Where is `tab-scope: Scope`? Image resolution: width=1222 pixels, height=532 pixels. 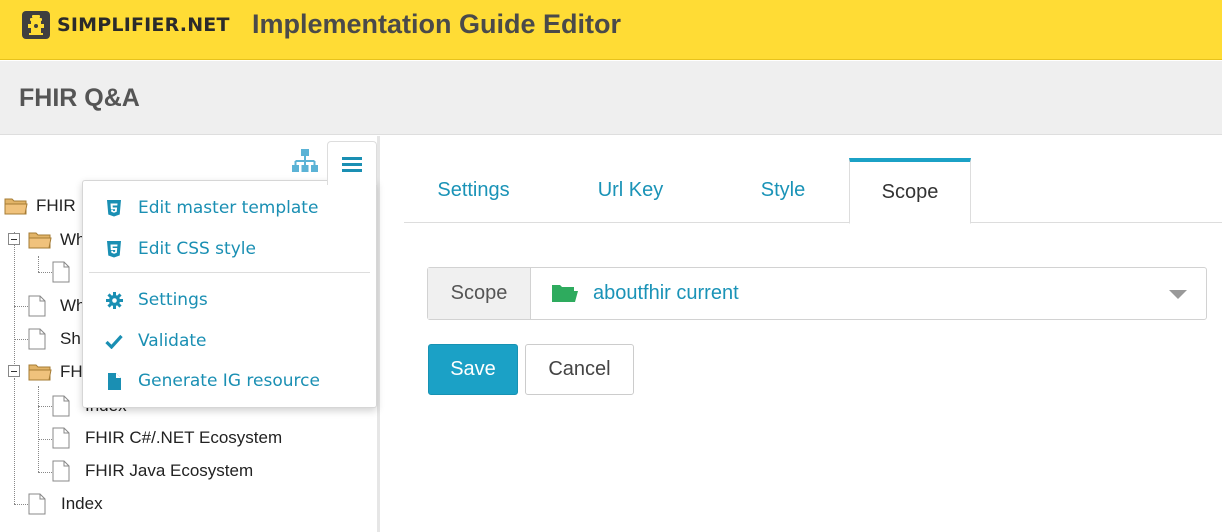
tab-scope: Scope is located at coordinates (910, 191).